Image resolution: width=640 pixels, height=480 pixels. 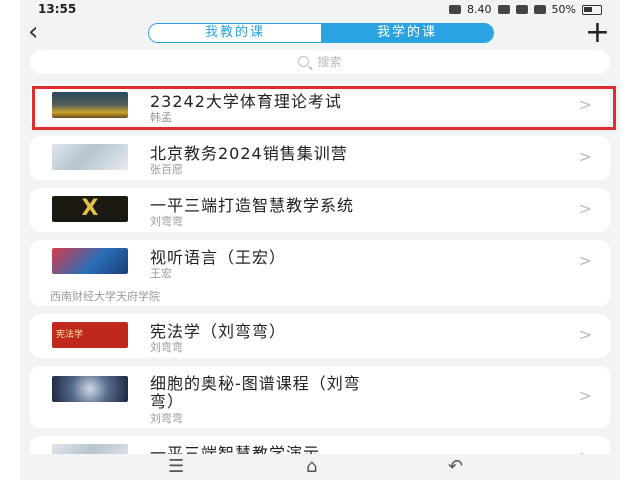 What do you see at coordinates (503, 9) in the screenshot?
I see `hd-icon` at bounding box center [503, 9].